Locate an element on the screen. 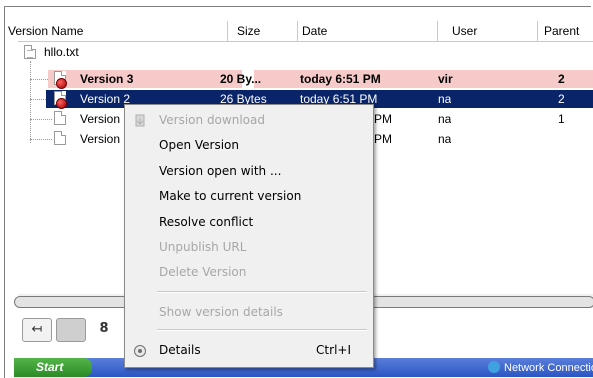  column-header-user: User is located at coordinates (493, 31).